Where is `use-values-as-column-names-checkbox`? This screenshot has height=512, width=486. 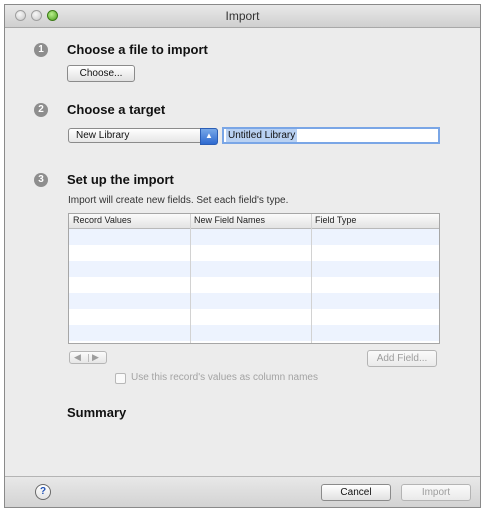 use-values-as-column-names-checkbox is located at coordinates (120, 378).